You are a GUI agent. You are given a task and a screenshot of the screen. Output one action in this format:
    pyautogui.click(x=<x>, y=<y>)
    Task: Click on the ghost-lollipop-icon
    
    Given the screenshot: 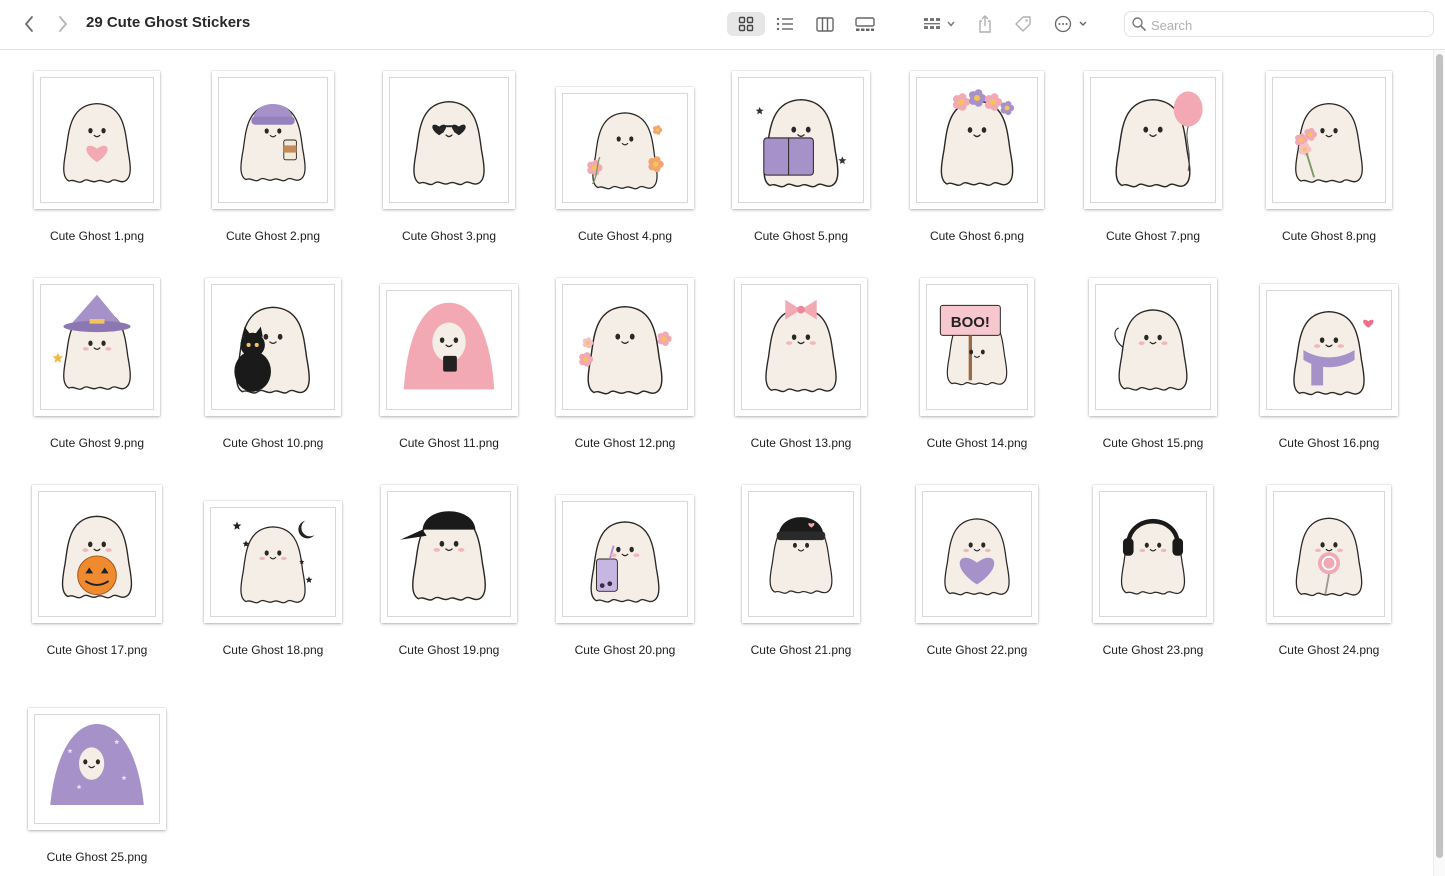 What is the action you would take?
    pyautogui.click(x=1329, y=557)
    